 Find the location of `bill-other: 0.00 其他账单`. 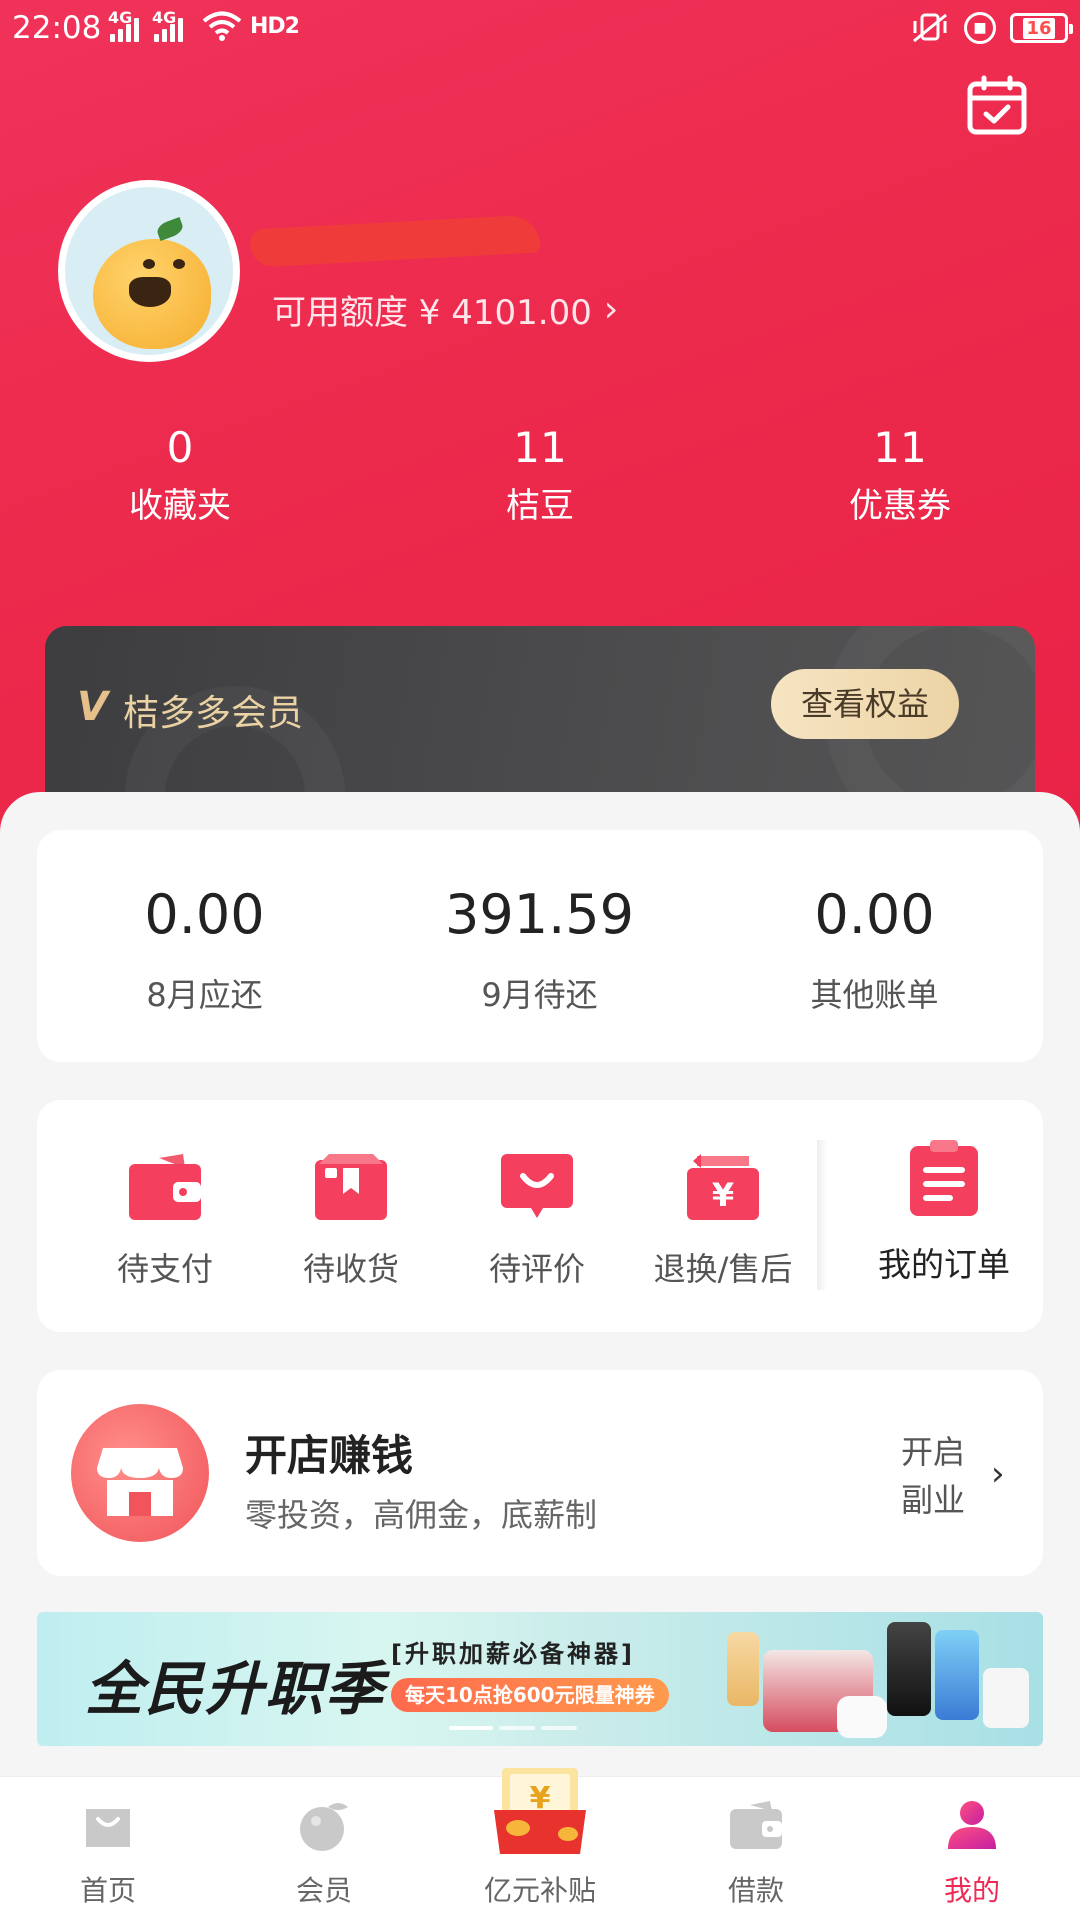

bill-other: 0.00 其他账单 is located at coordinates (874, 946).